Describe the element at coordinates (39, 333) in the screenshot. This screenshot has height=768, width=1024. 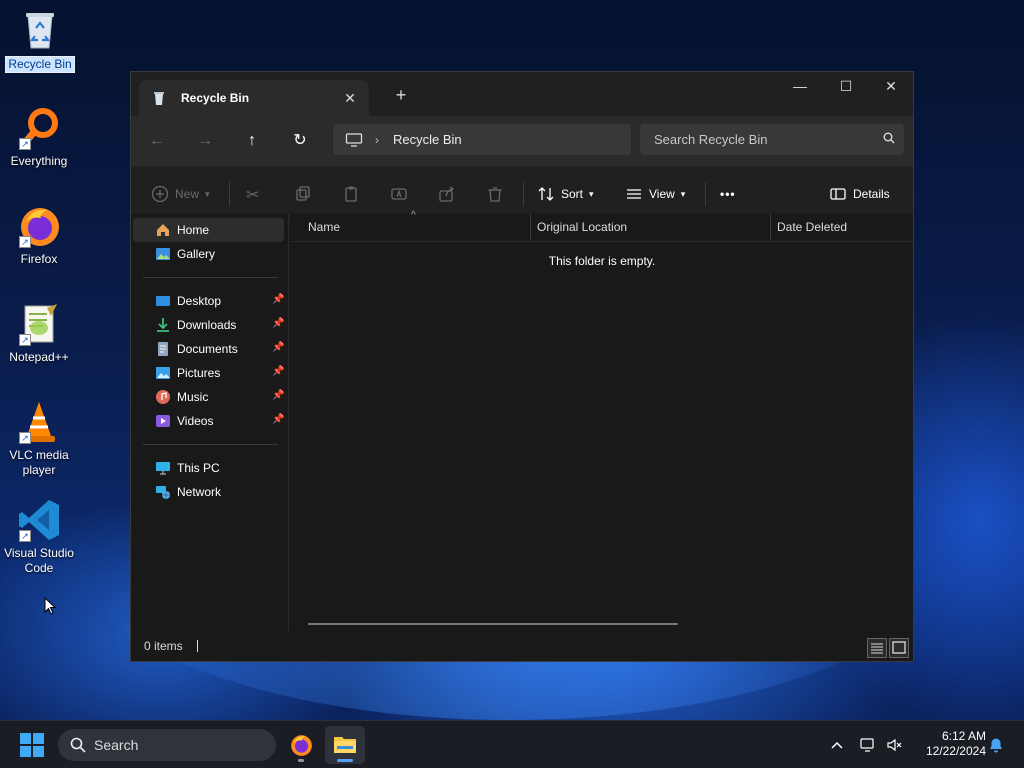
I see `desktop-icon-notepadpp: ↗ Notepad++` at that location.